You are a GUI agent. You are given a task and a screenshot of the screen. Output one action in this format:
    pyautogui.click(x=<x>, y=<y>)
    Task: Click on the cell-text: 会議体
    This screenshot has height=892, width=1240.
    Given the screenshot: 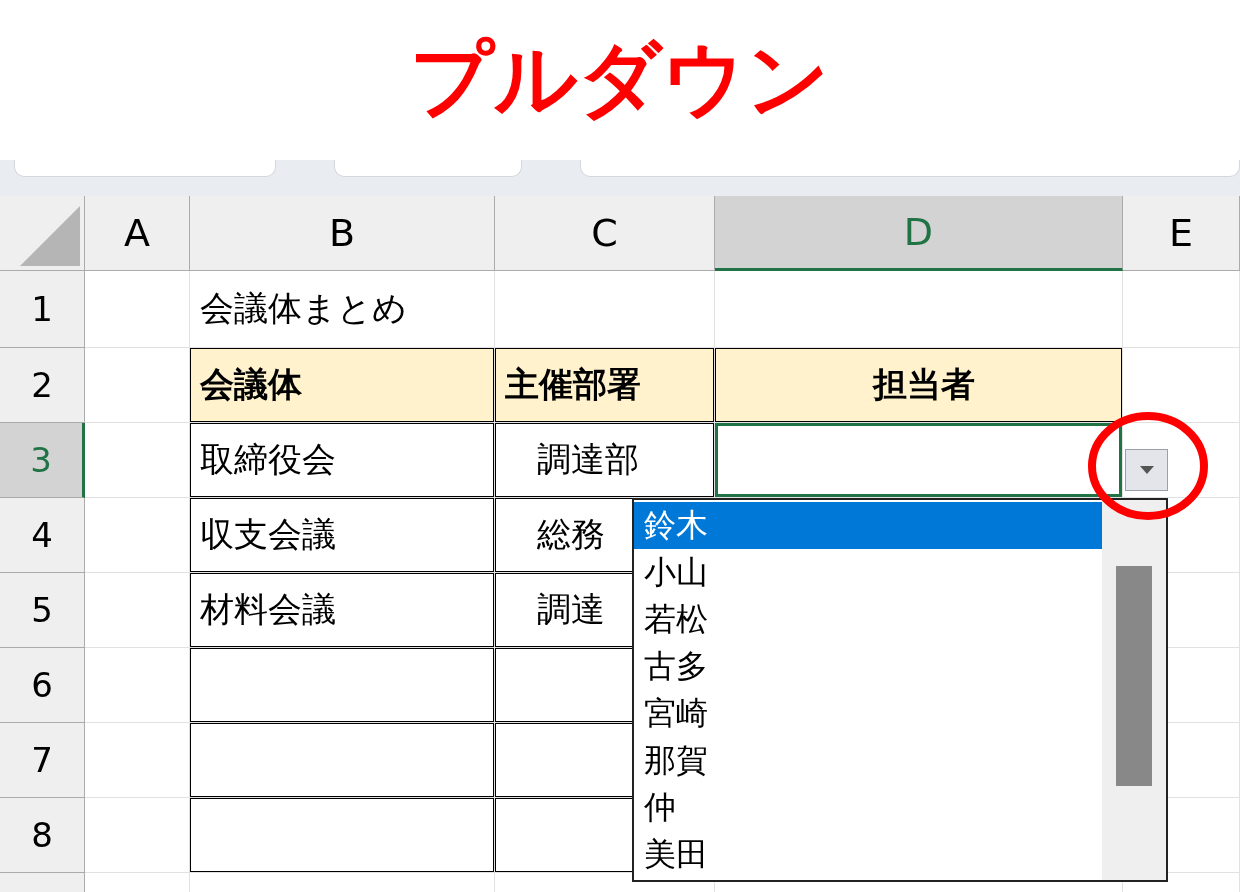 What is the action you would take?
    pyautogui.click(x=251, y=384)
    